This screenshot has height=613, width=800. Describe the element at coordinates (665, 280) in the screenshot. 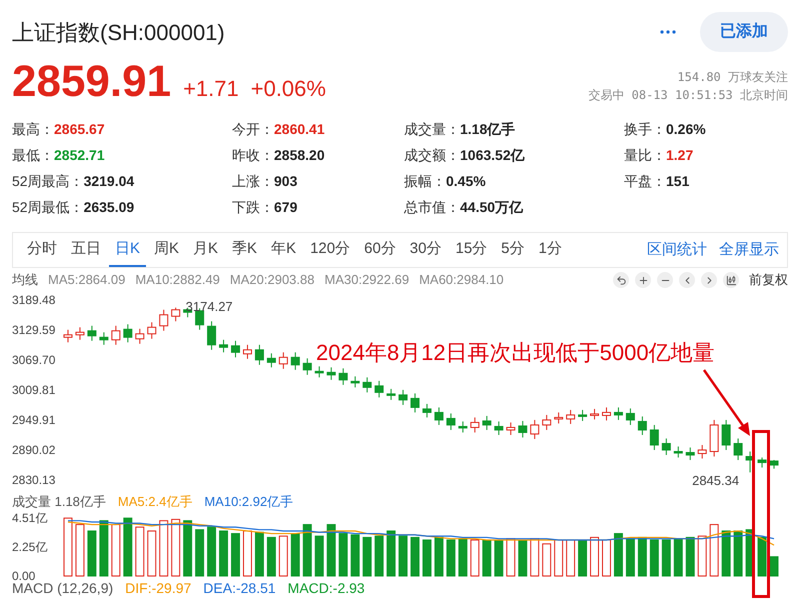

I see `zoom-out-icon` at that location.